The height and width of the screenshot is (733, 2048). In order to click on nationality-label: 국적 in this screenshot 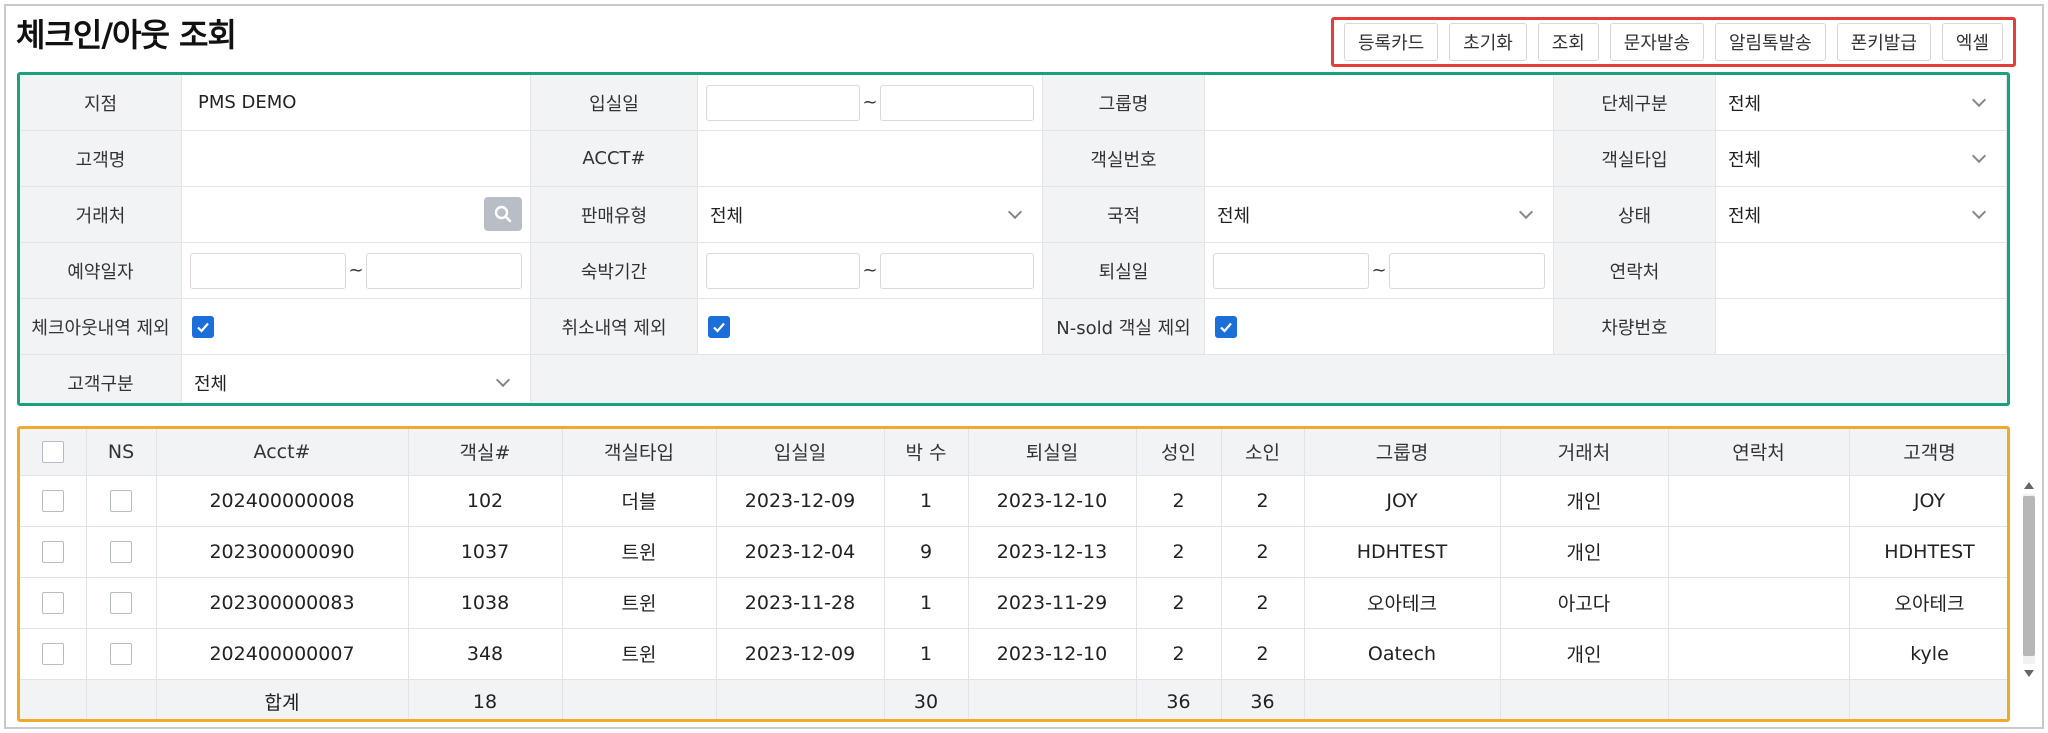, I will do `click(1124, 215)`.